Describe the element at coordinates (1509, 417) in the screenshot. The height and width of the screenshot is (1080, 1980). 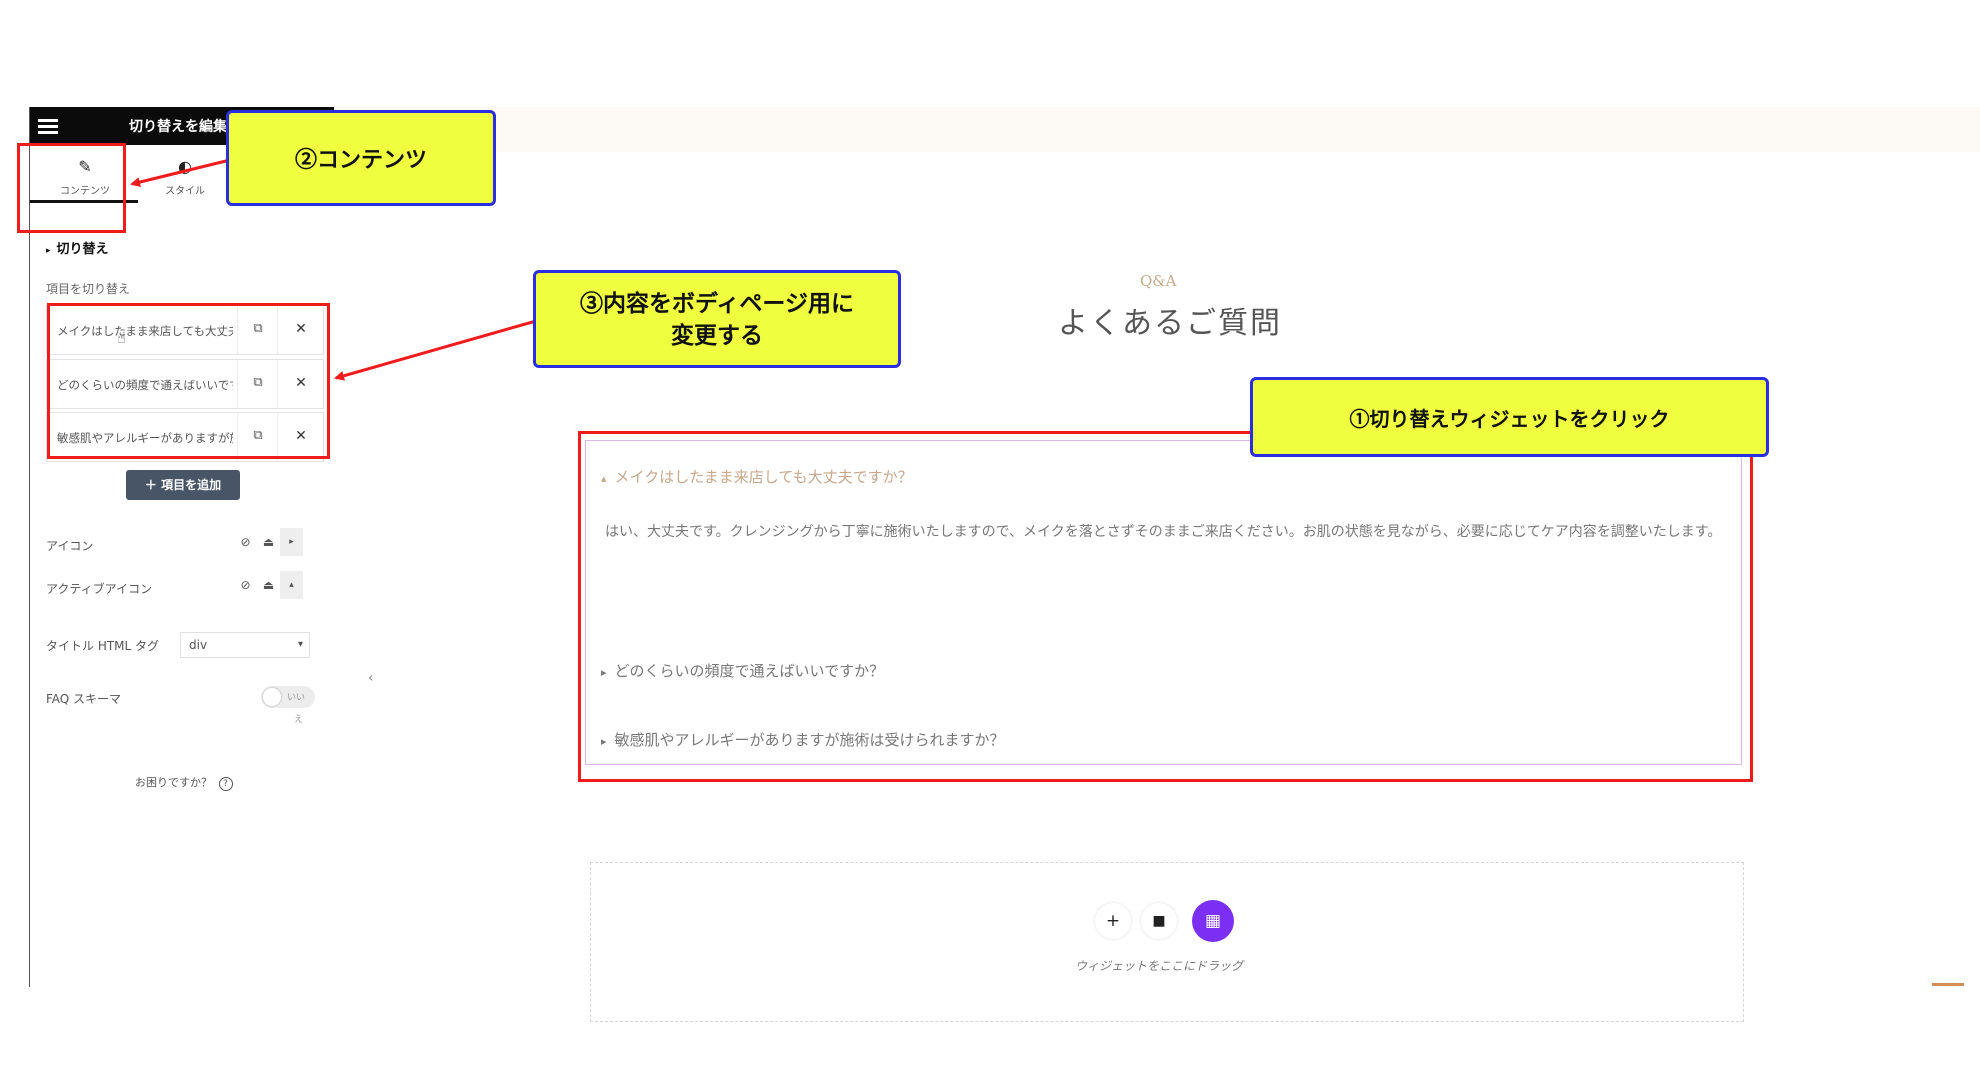
I see `callout-step-1: ①切り替えウィジェットをクリック` at that location.